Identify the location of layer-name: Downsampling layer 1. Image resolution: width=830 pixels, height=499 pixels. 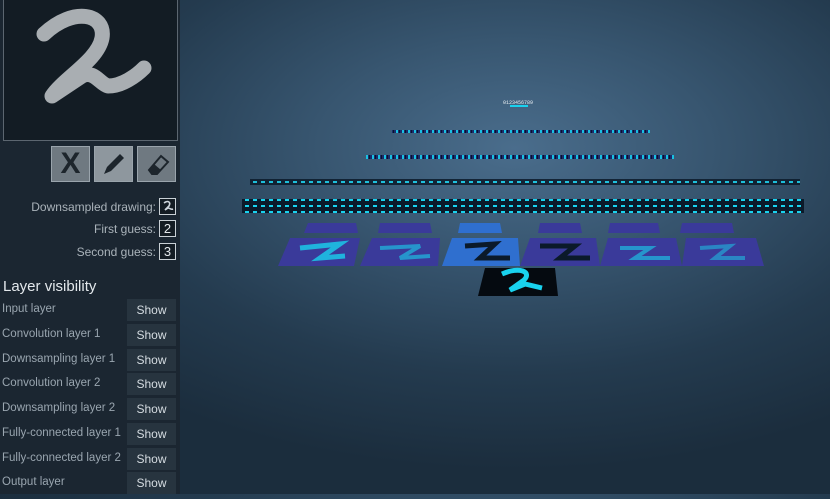
(59, 359).